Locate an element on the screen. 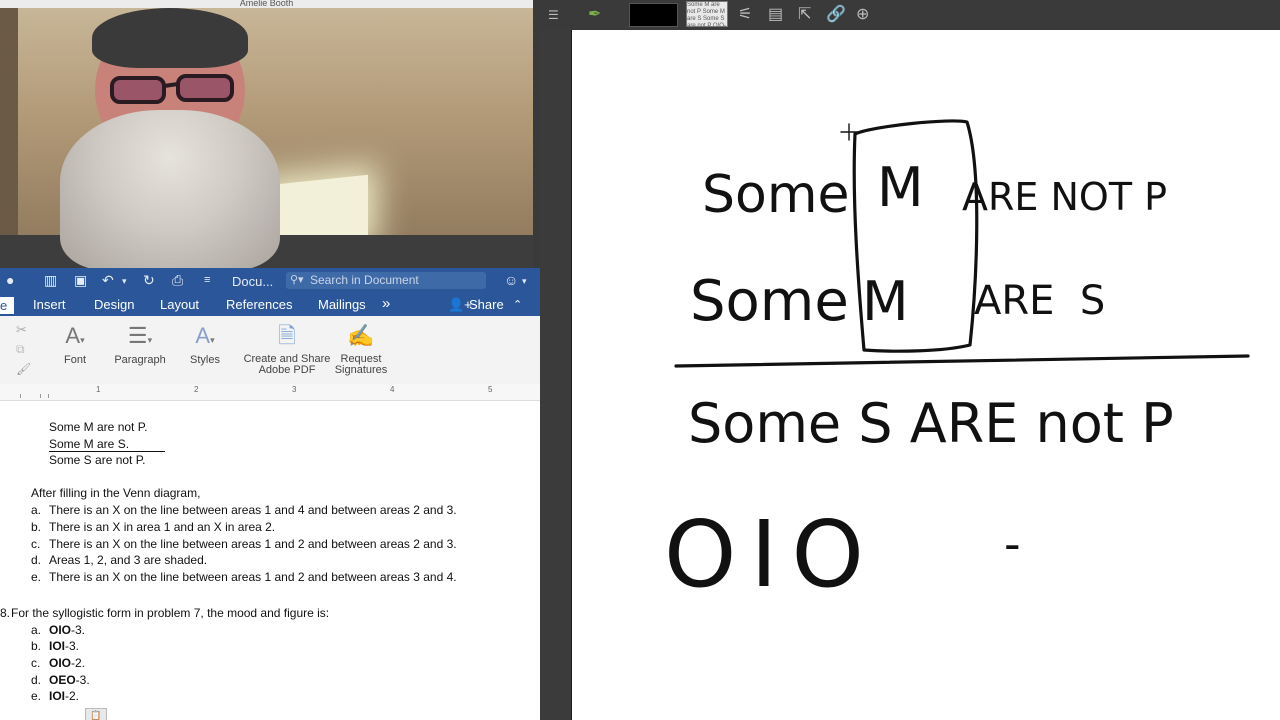  webcam-presenter-beard is located at coordinates (170, 190).